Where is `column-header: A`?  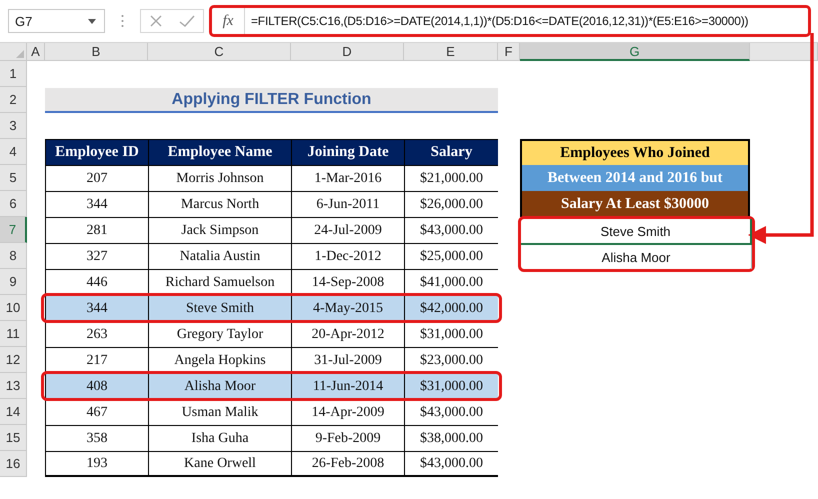
column-header: A is located at coordinates (36, 52).